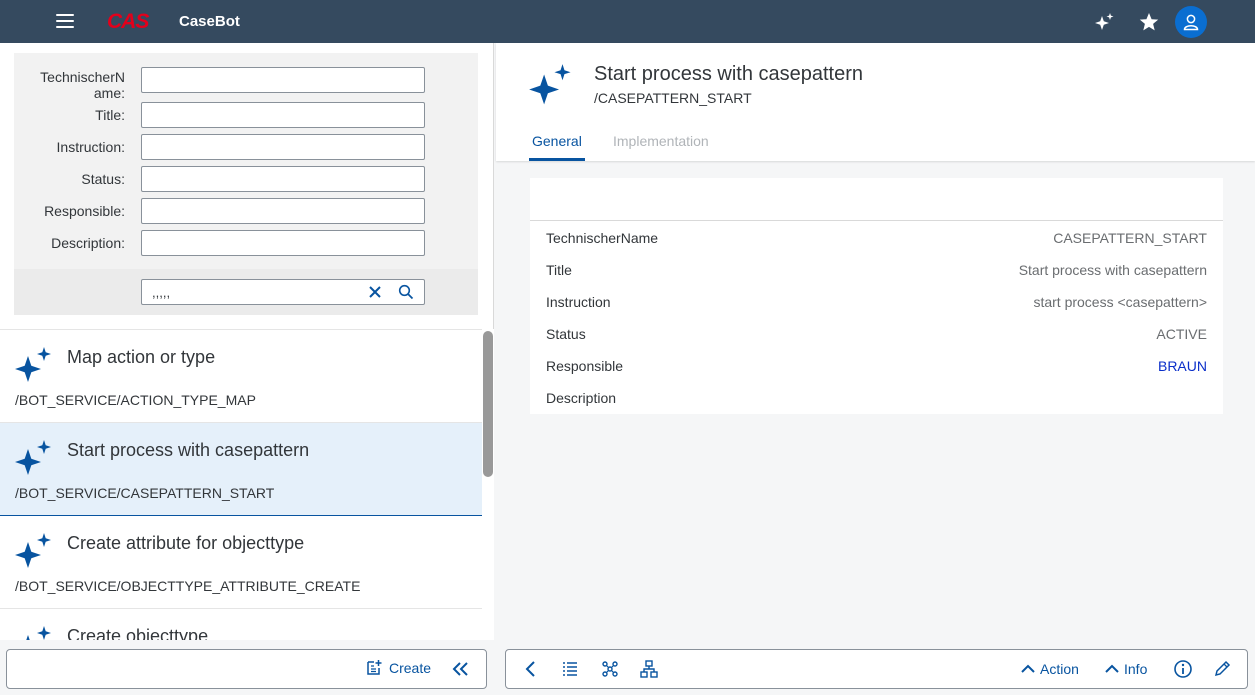 The width and height of the screenshot is (1255, 695). I want to click on list-item-title: Start process with casepattern, so click(188, 450).